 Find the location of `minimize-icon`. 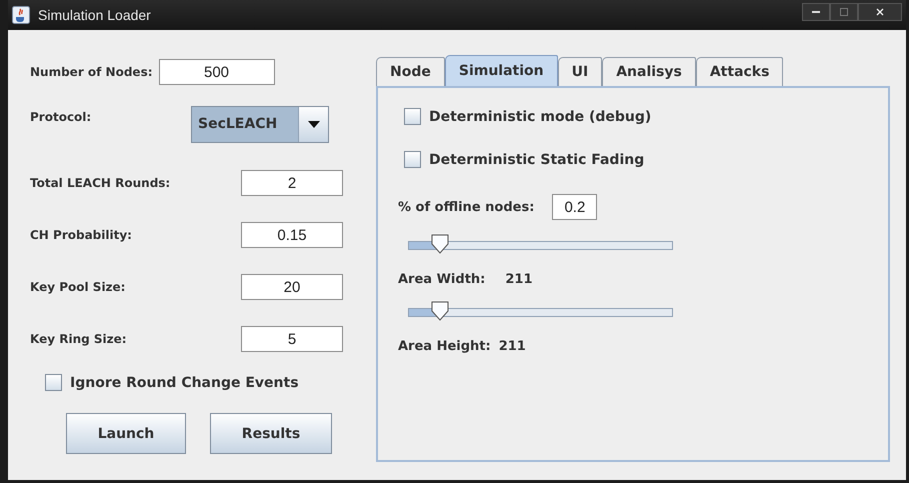

minimize-icon is located at coordinates (816, 12).